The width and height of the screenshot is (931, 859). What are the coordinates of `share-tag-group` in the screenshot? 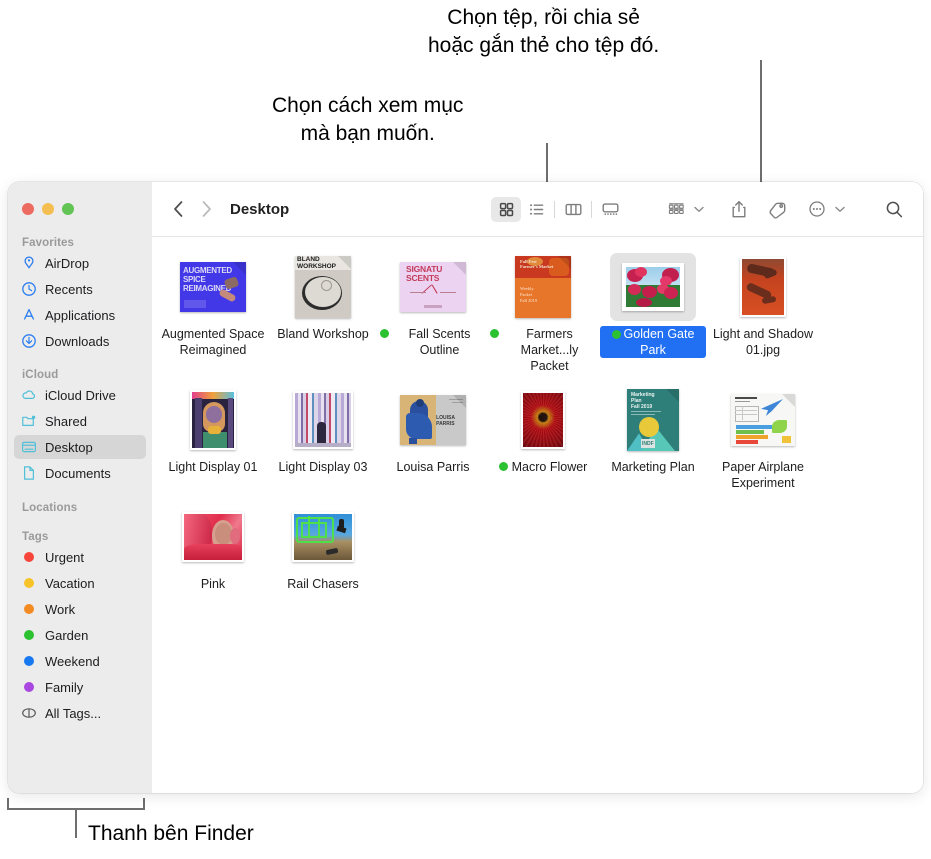 It's located at (758, 209).